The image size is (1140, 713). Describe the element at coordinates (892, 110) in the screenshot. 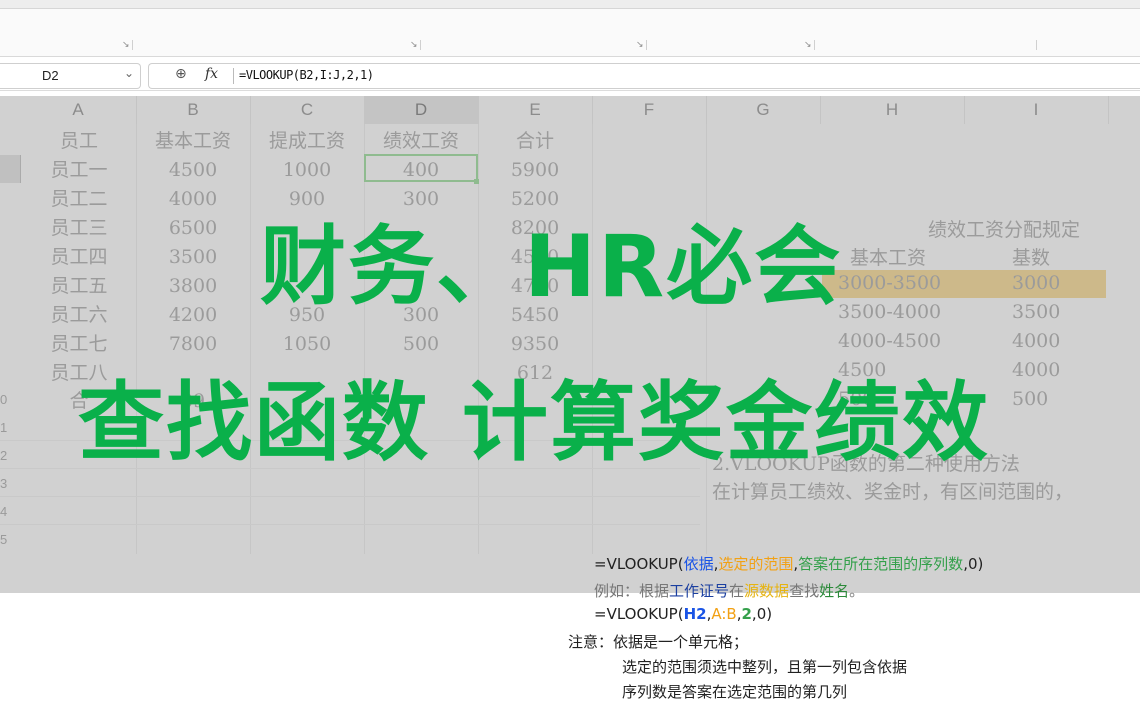

I see `column-header-h: H` at that location.